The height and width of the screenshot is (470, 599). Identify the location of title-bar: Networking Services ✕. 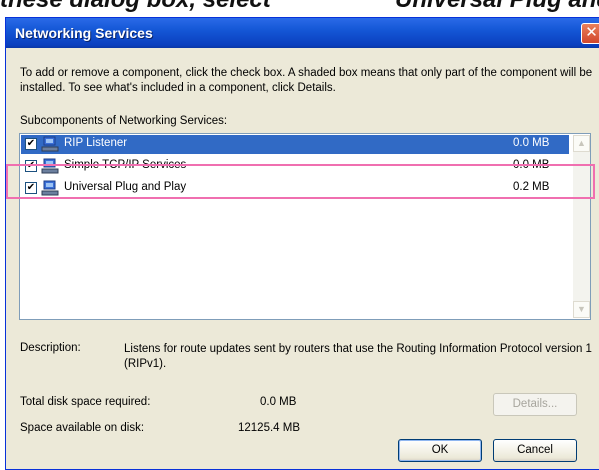
(302, 33).